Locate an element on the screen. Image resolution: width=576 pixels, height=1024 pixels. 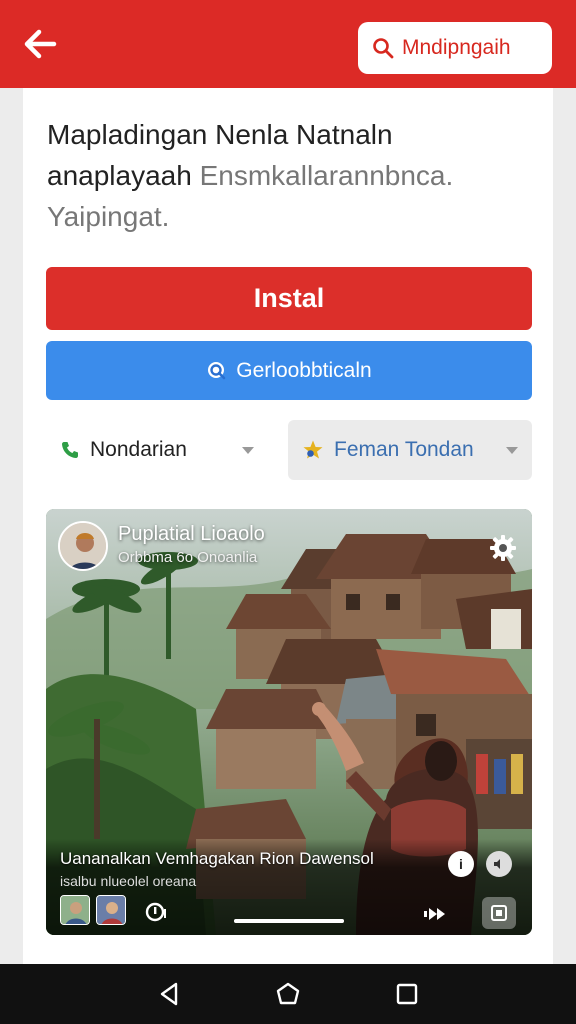
filter-dropdown-label: Feman Tondan is located at coordinates (404, 449).